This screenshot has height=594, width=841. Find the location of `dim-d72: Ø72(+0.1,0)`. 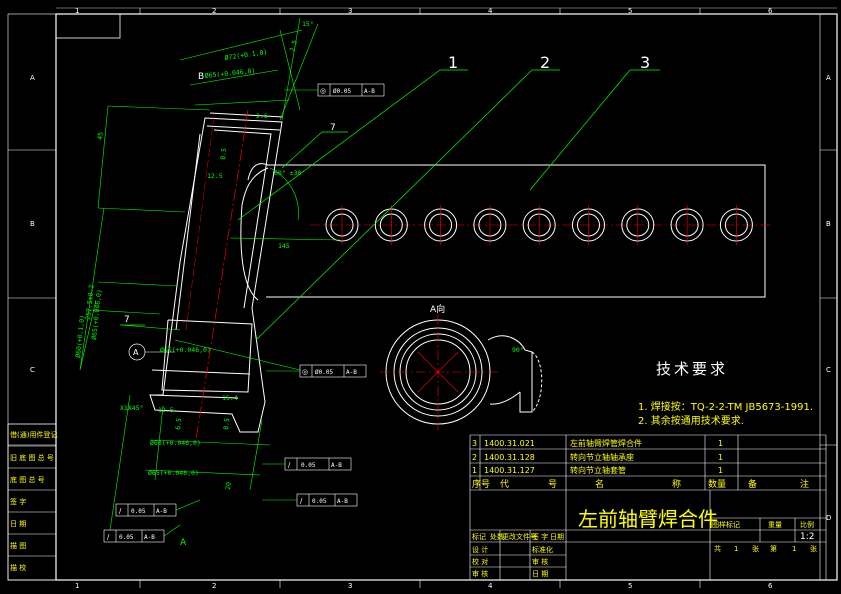

dim-d72: Ø72(+0.1,0) is located at coordinates (246, 55).